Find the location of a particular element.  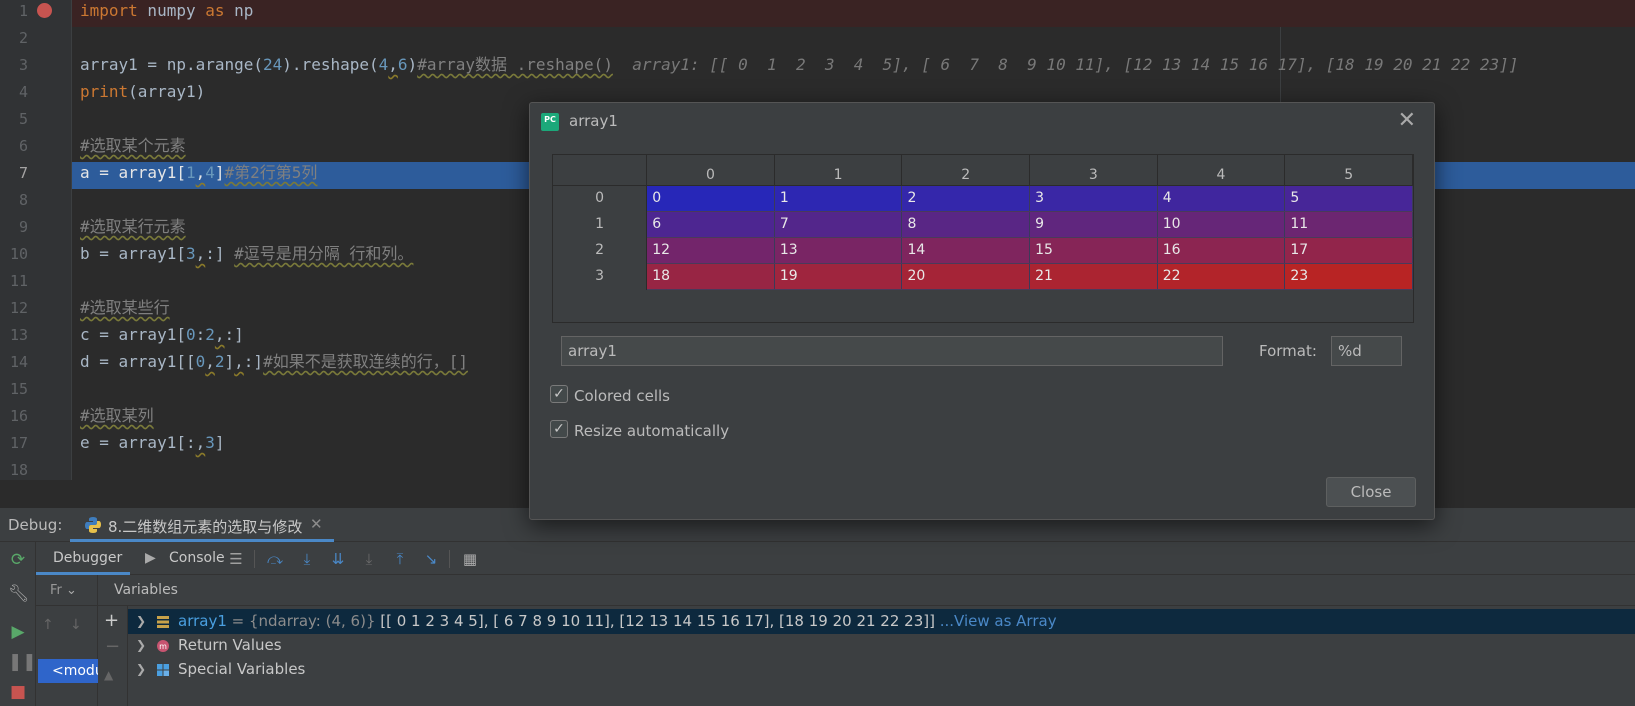

code-line-1: import numpy as np is located at coordinates (853, 13).